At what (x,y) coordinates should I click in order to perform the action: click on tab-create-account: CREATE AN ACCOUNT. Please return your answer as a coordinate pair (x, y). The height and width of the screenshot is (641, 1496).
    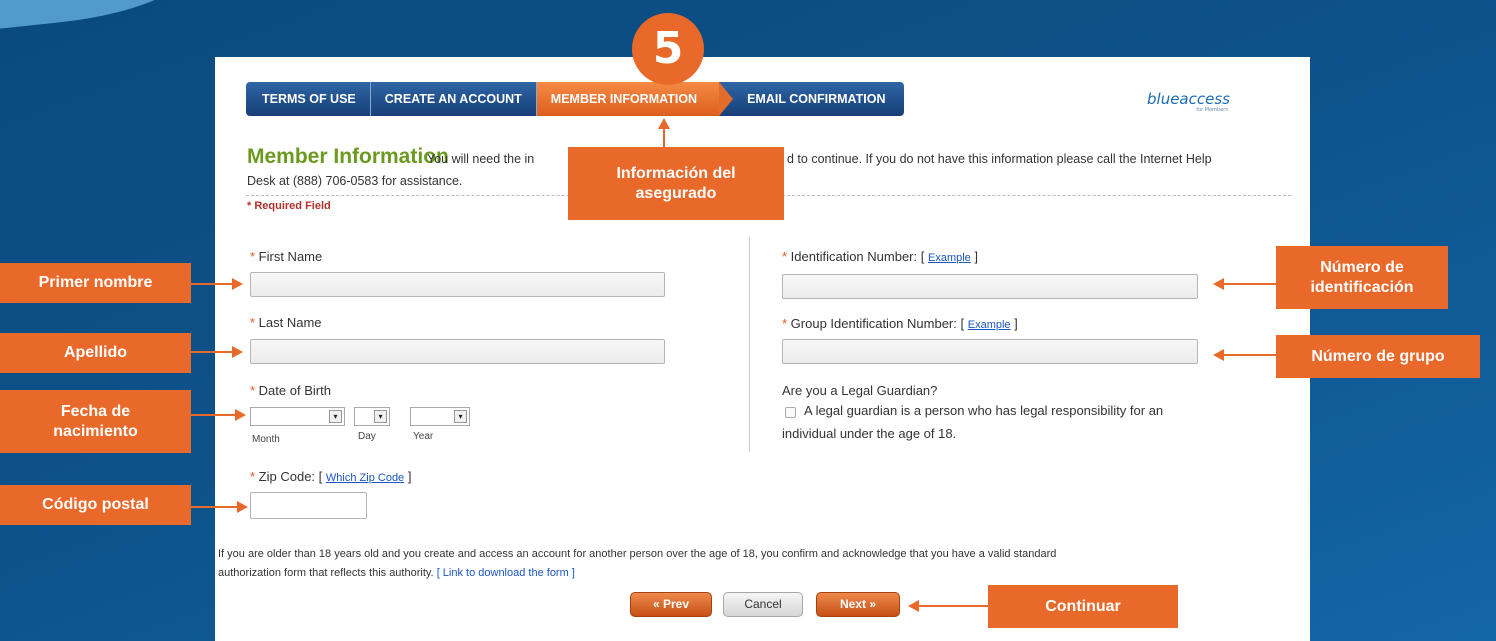
    Looking at the image, I should click on (453, 99).